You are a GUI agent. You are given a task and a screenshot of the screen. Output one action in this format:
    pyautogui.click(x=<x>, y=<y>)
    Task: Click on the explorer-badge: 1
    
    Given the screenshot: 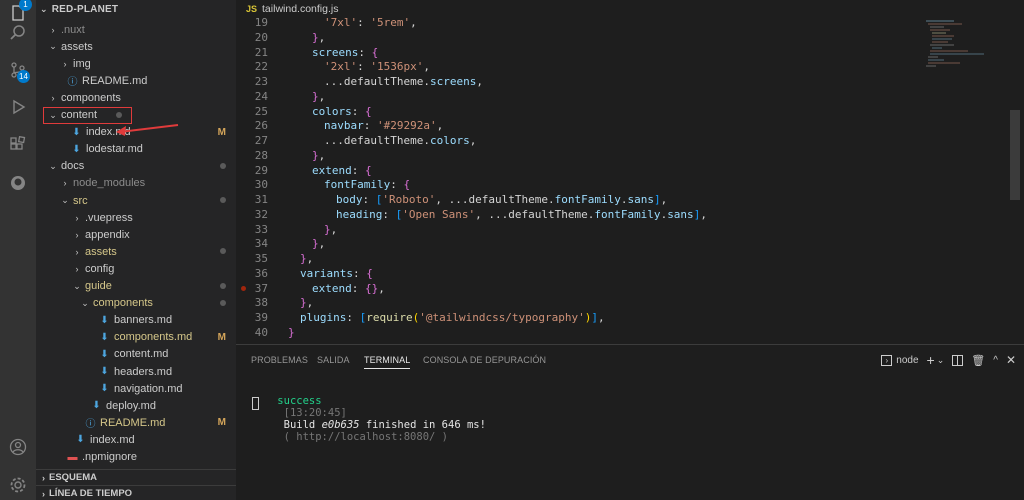 What is the action you would take?
    pyautogui.click(x=25, y=5)
    